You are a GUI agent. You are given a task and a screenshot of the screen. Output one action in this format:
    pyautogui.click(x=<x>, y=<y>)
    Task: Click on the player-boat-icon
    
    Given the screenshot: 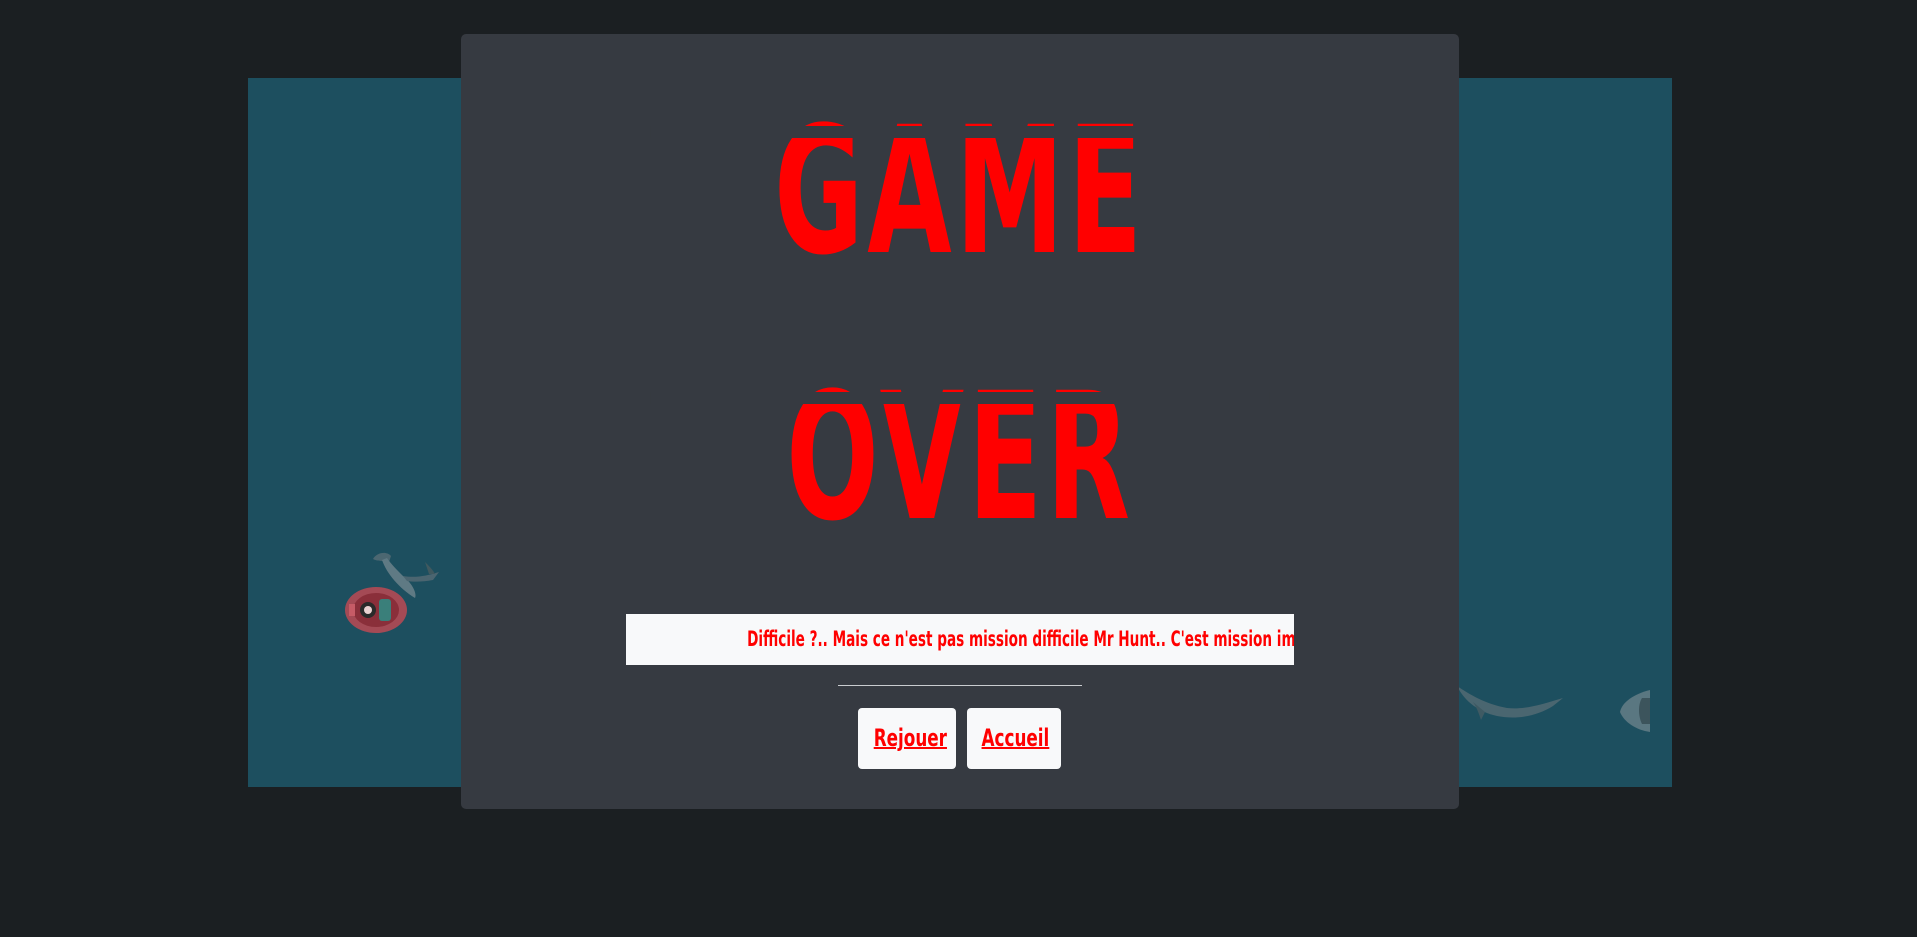 What is the action you would take?
    pyautogui.click(x=376, y=610)
    